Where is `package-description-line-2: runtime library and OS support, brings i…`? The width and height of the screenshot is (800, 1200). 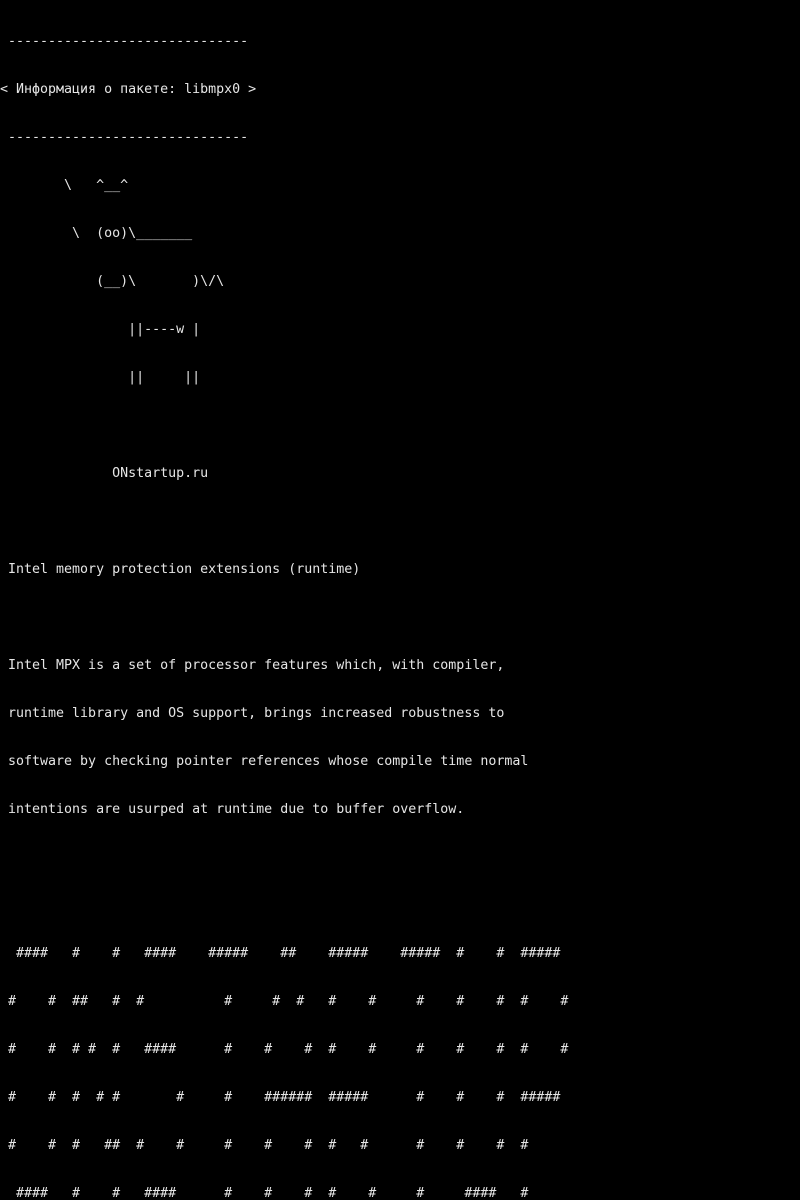
package-description-line-2: runtime library and OS support, brings i… is located at coordinates (252, 713).